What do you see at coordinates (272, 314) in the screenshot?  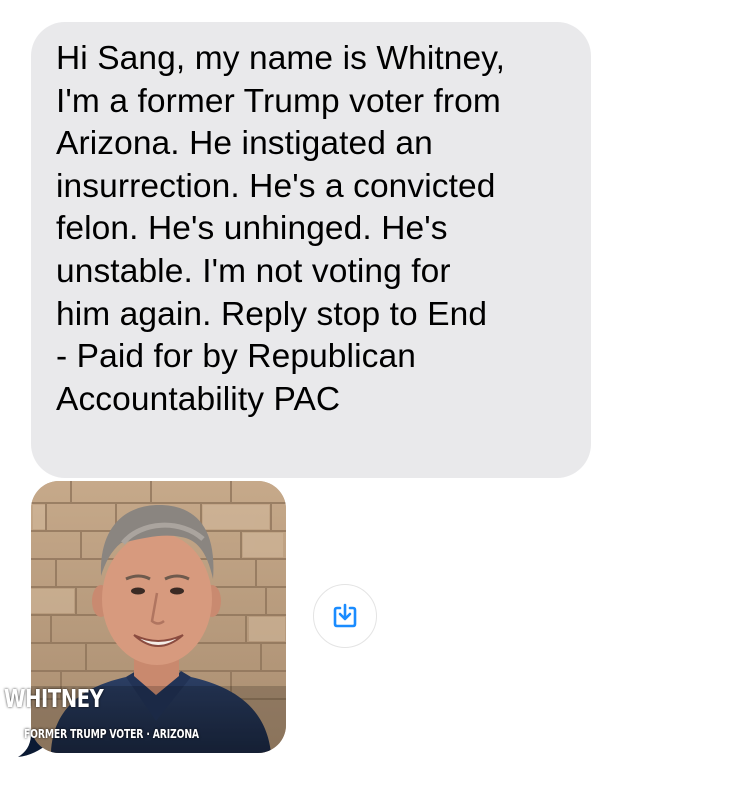 I see `message-line: him again. Reply stop to End` at bounding box center [272, 314].